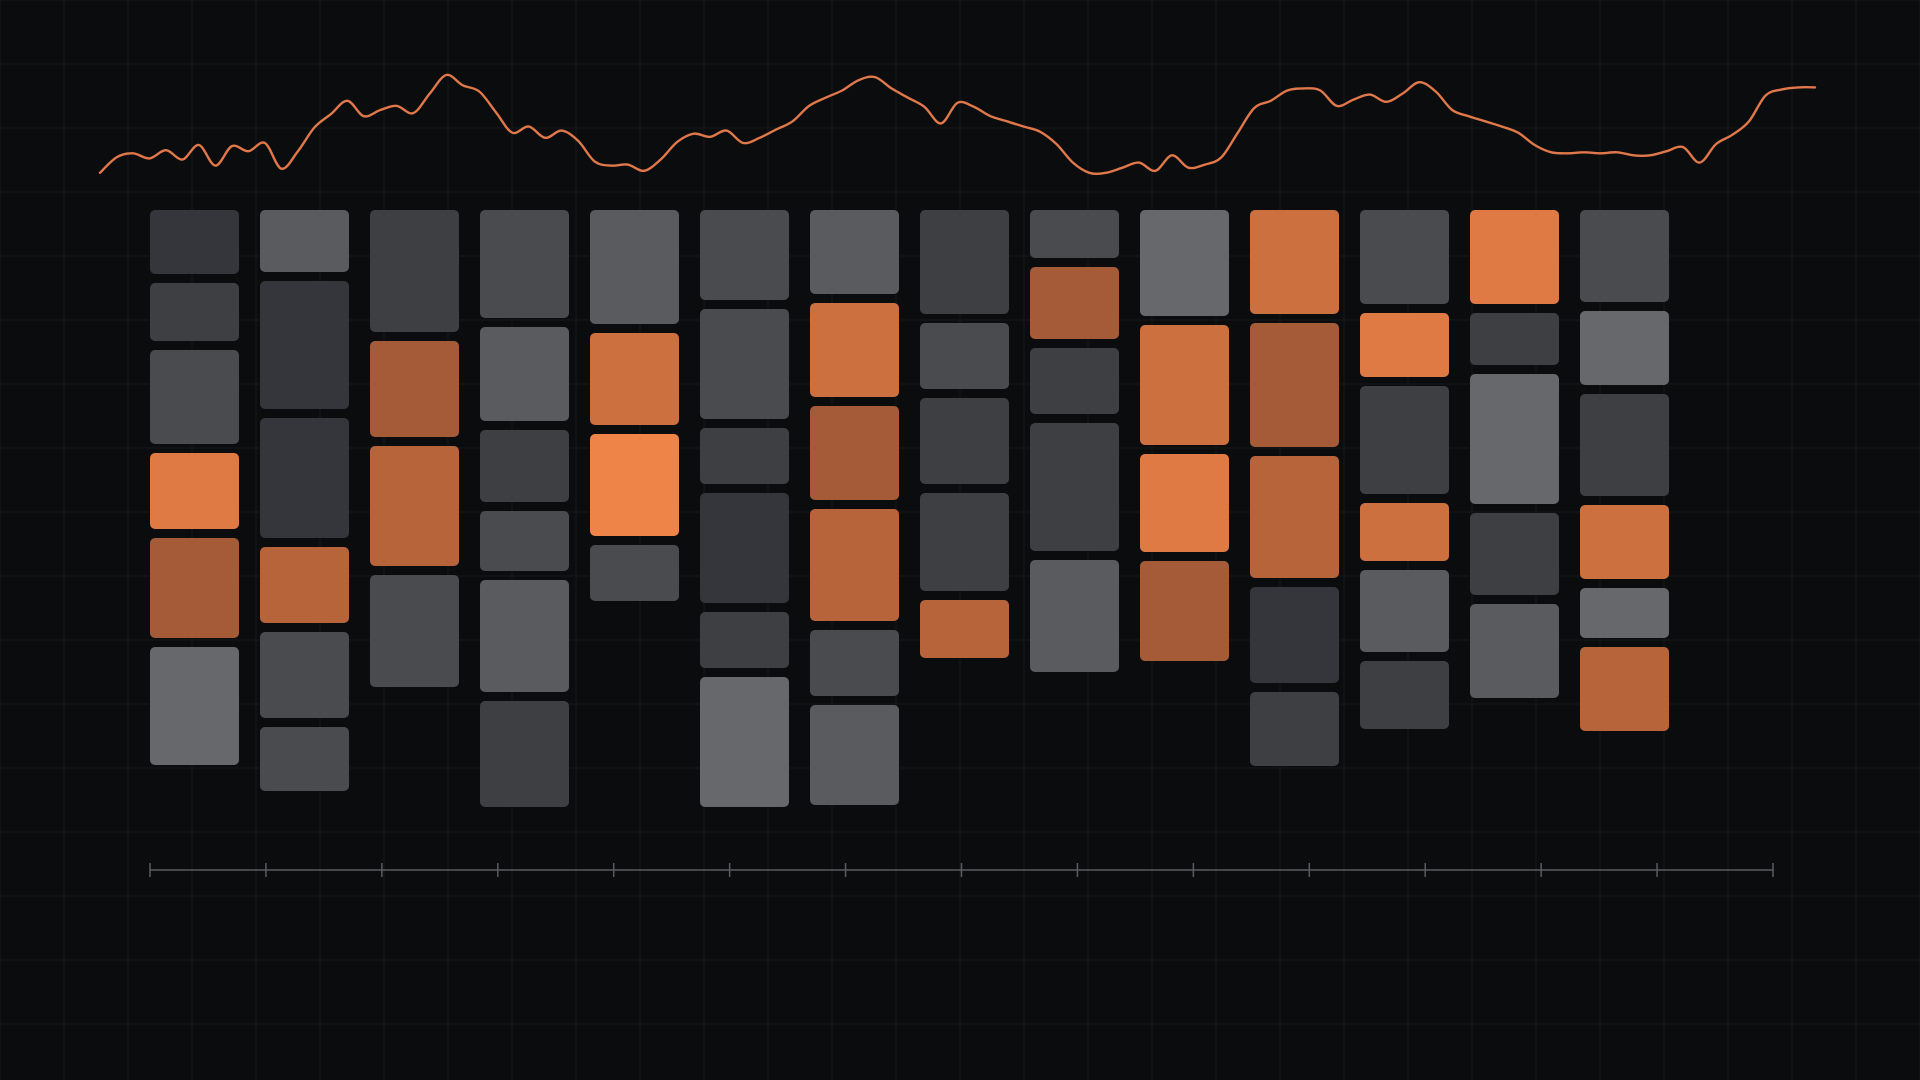 The width and height of the screenshot is (1920, 1080). I want to click on trend-line, so click(957, 124).